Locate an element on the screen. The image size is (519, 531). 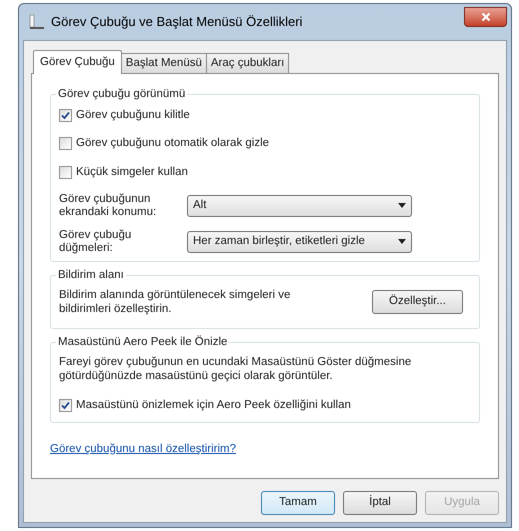
peek-description: Fareyi görev çubuğunun en ucundaki Masaüstünü Göster düğmesine götürdüğünüzde masaüstünü geçici olarak görüntüler. is located at coordinates (235, 368).